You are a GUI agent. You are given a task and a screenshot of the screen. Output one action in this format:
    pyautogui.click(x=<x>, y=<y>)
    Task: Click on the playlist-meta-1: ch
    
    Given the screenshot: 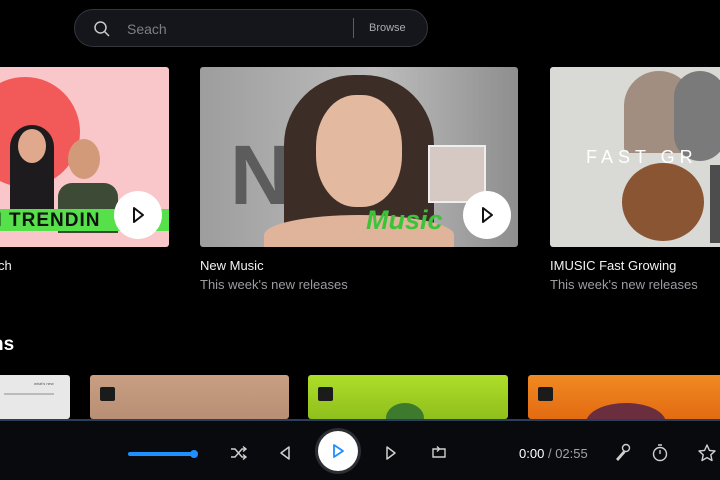 What is the action you would take?
    pyautogui.click(x=6, y=265)
    